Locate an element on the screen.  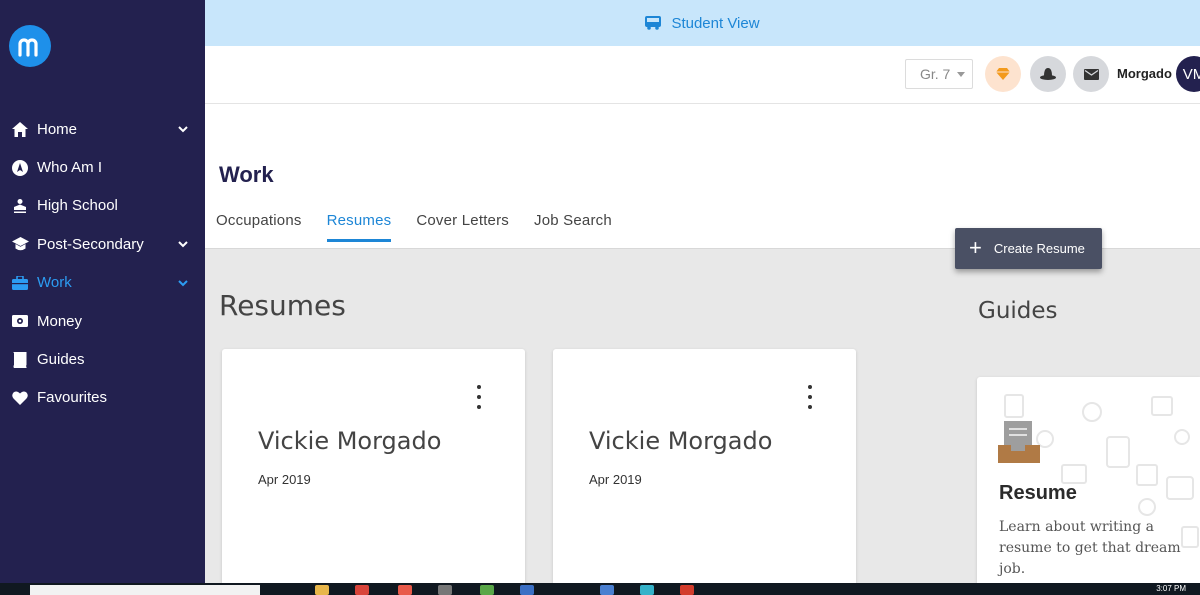
grade-select: Gr. 7 is located at coordinates (939, 74).